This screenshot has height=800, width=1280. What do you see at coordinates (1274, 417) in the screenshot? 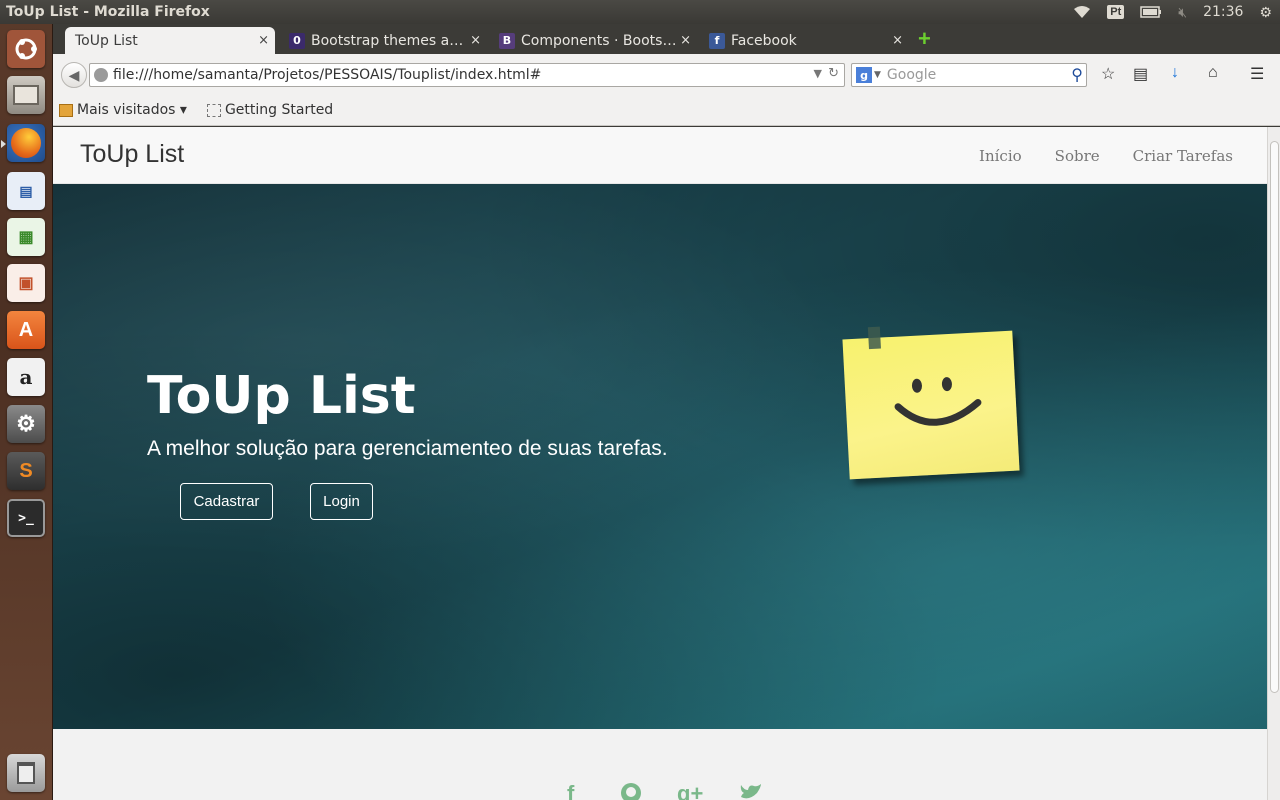
I see `scrollbar-thumb` at bounding box center [1274, 417].